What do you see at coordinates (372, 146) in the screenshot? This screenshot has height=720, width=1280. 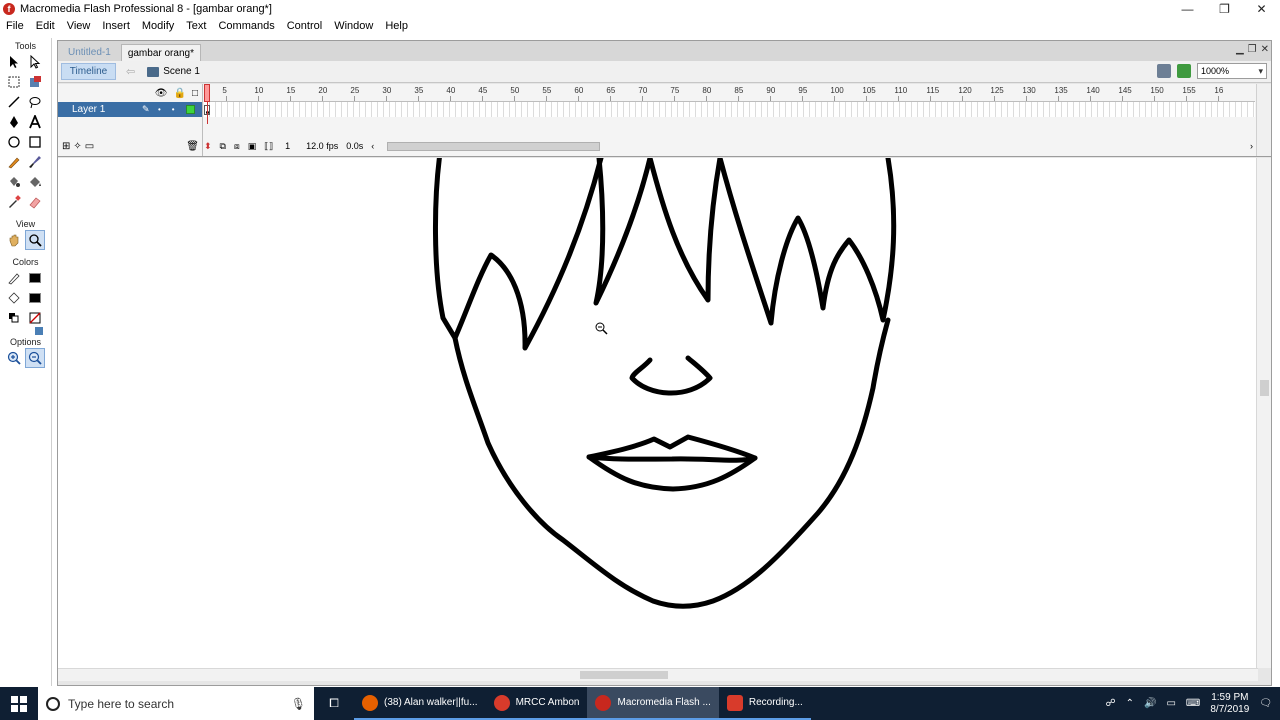 I see `scroll-left-arrow-icon: ‹` at bounding box center [372, 146].